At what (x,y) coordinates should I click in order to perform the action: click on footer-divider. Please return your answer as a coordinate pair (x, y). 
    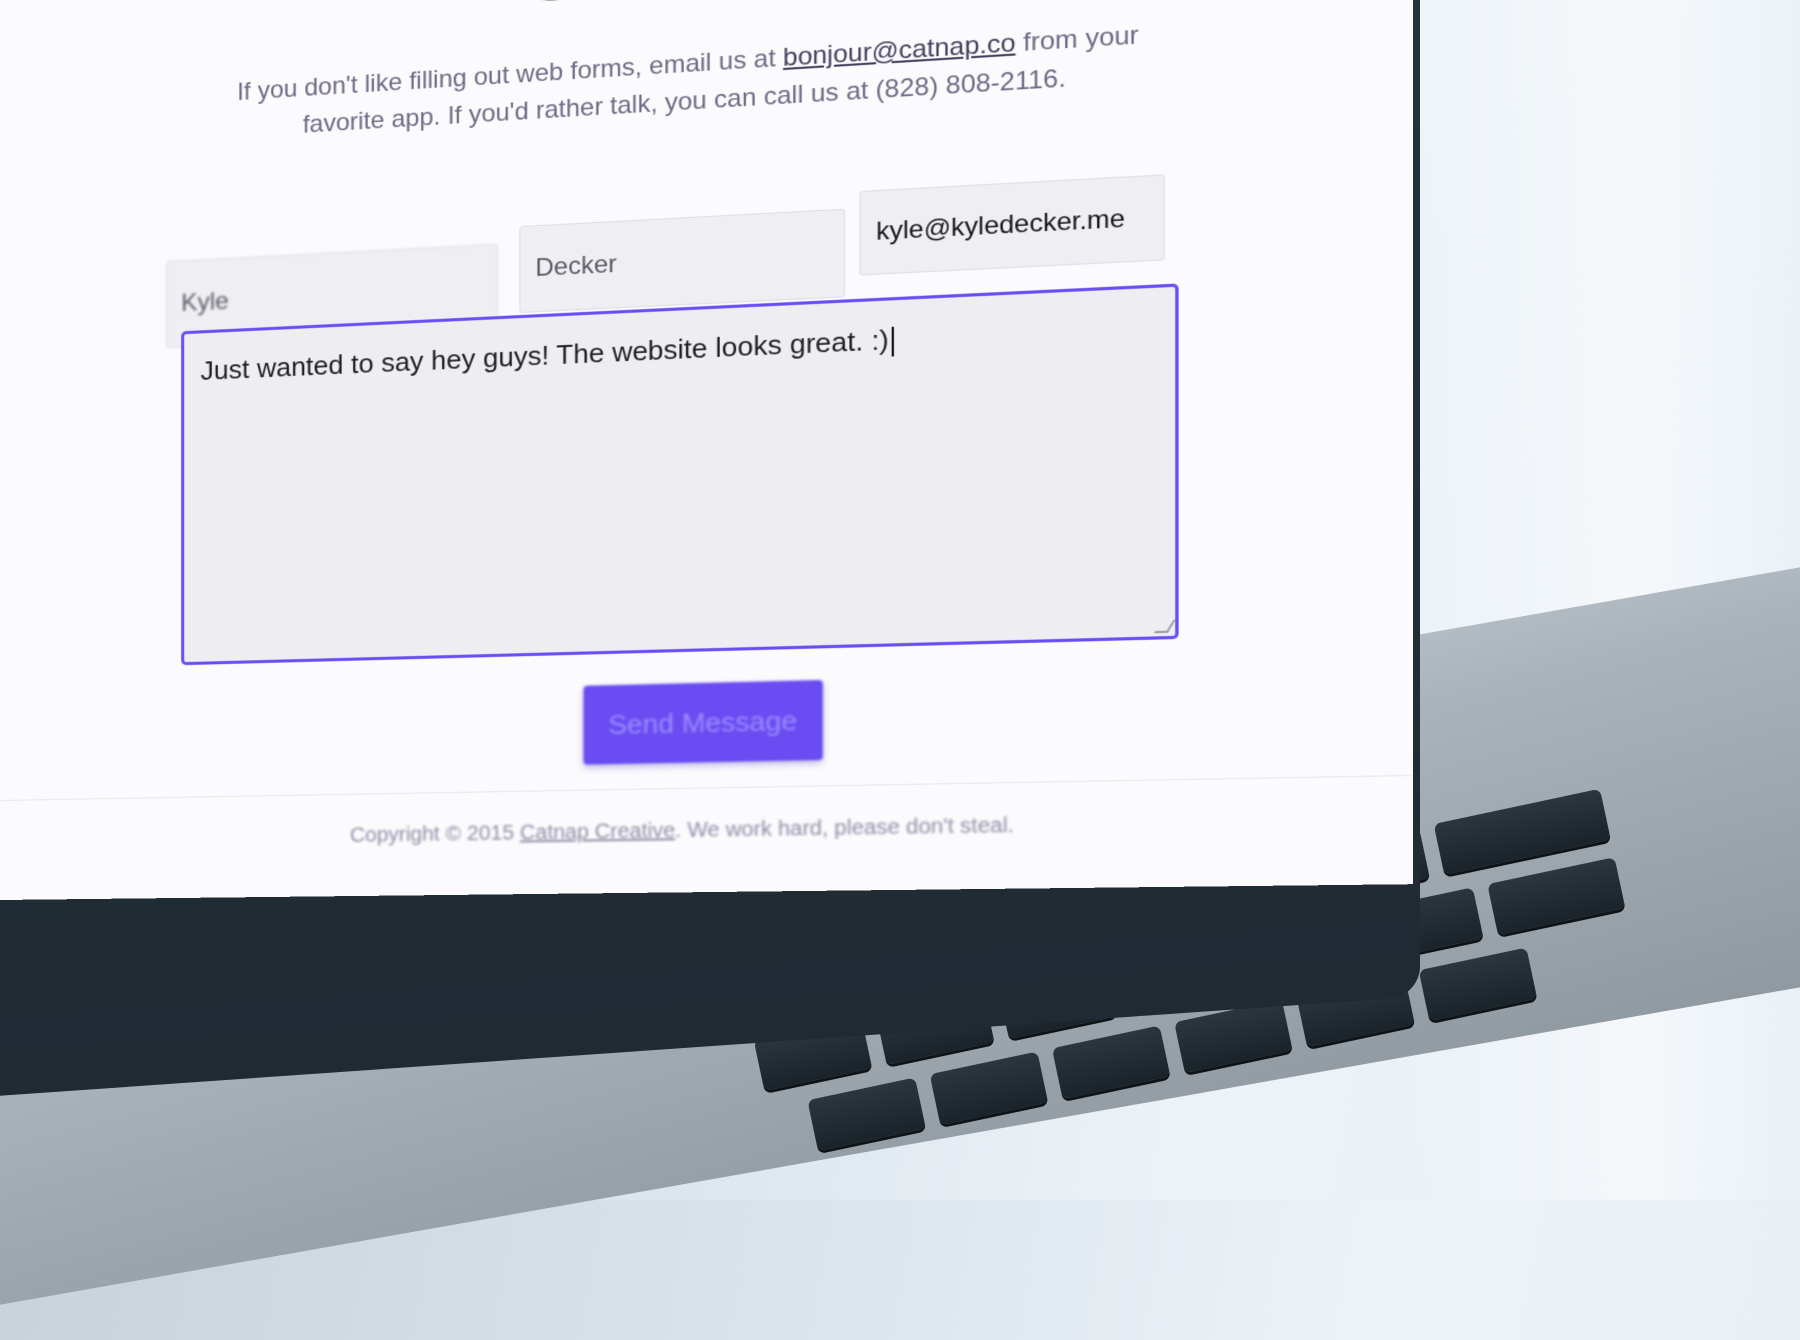
    Looking at the image, I should click on (706, 787).